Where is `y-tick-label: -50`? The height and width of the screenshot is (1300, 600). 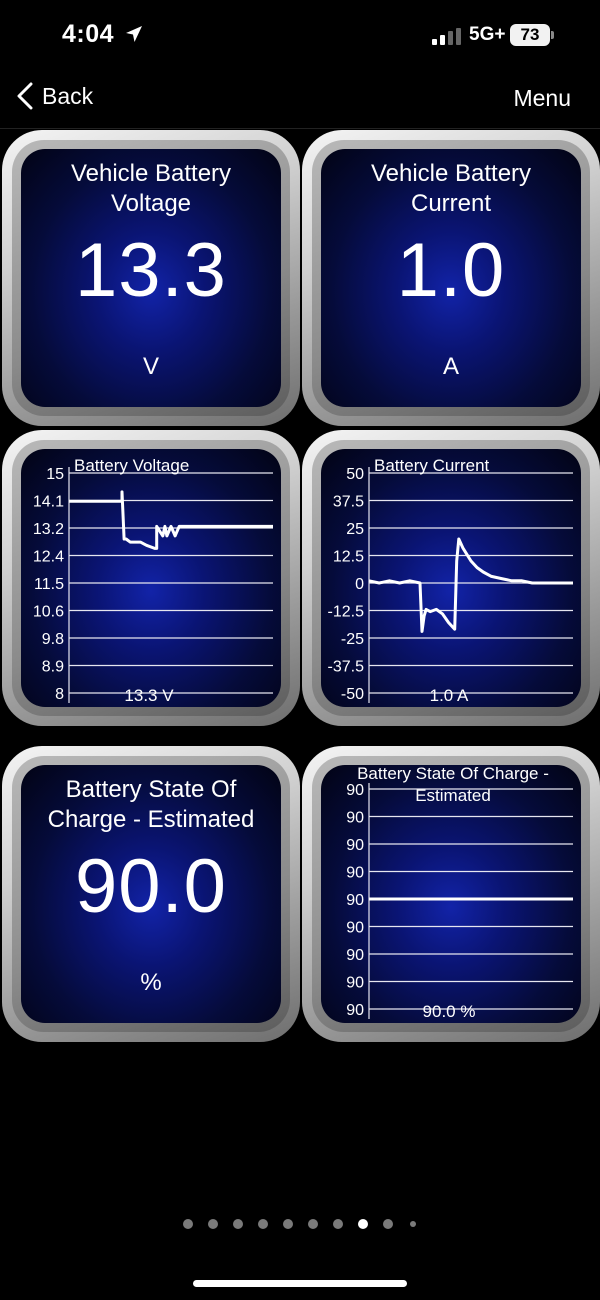
y-tick-label: -50 is located at coordinates (352, 694).